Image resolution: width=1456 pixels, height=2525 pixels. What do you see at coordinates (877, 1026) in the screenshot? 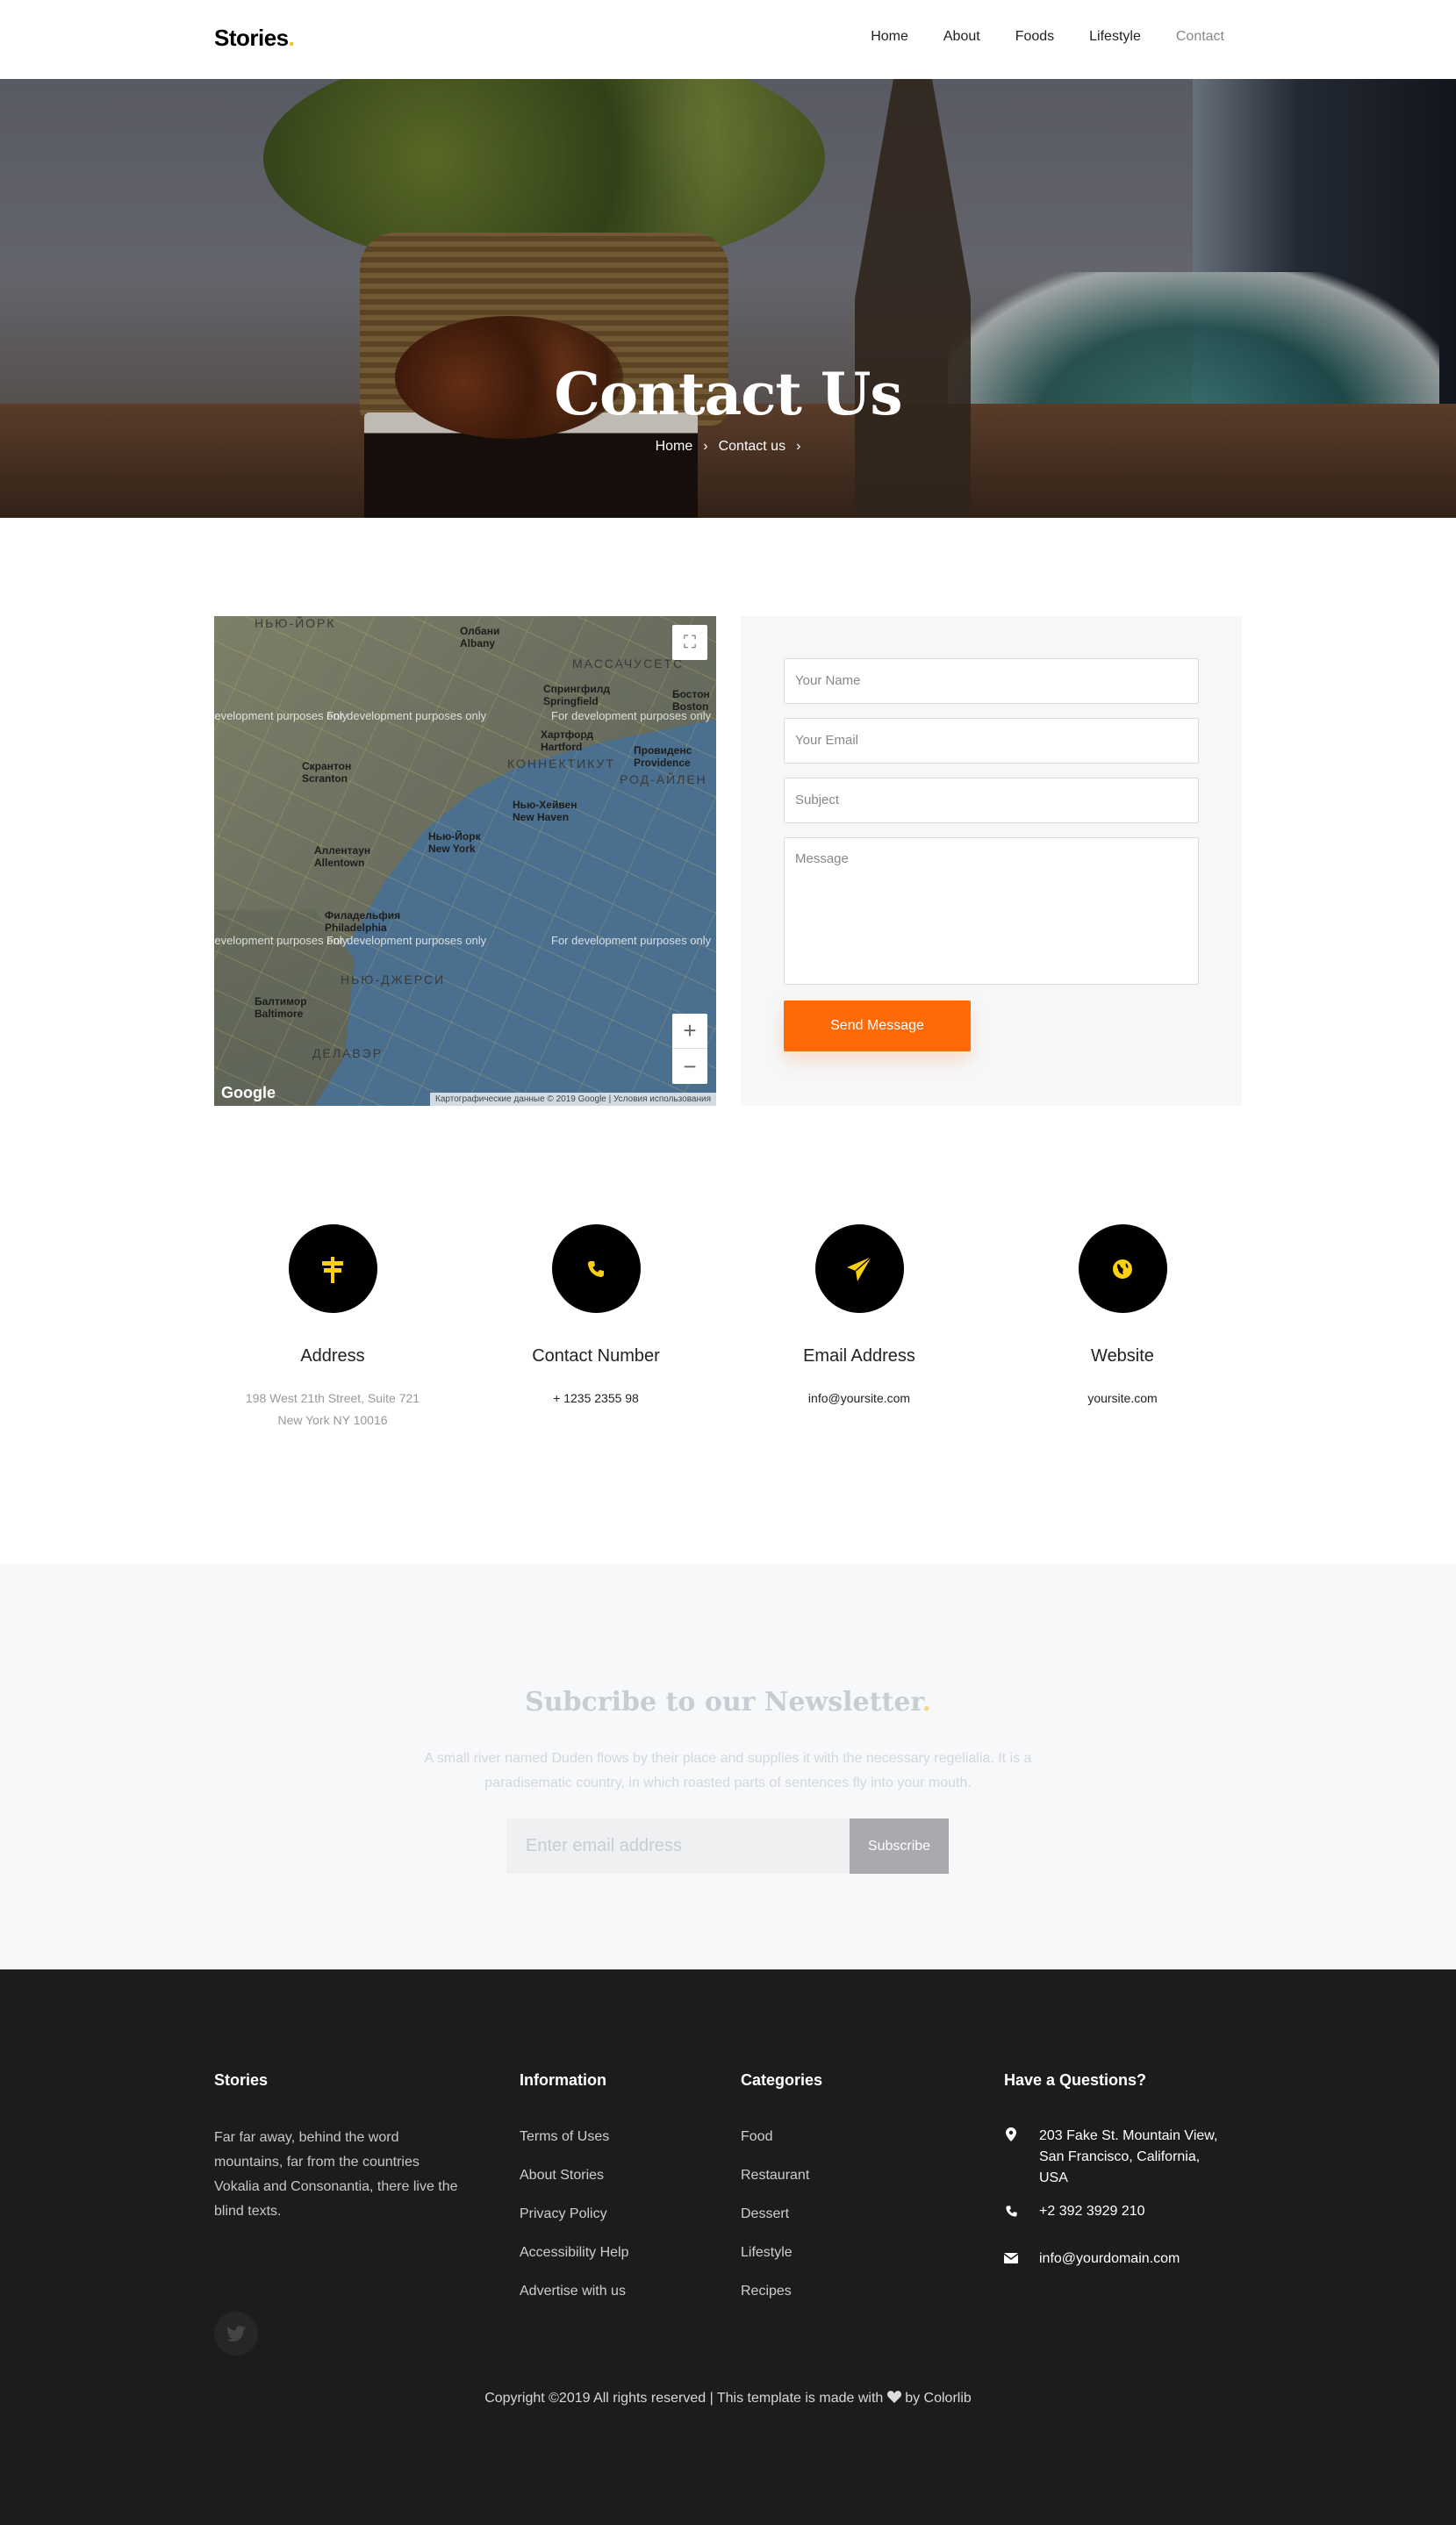
I see `send-message-button: Send Message` at bounding box center [877, 1026].